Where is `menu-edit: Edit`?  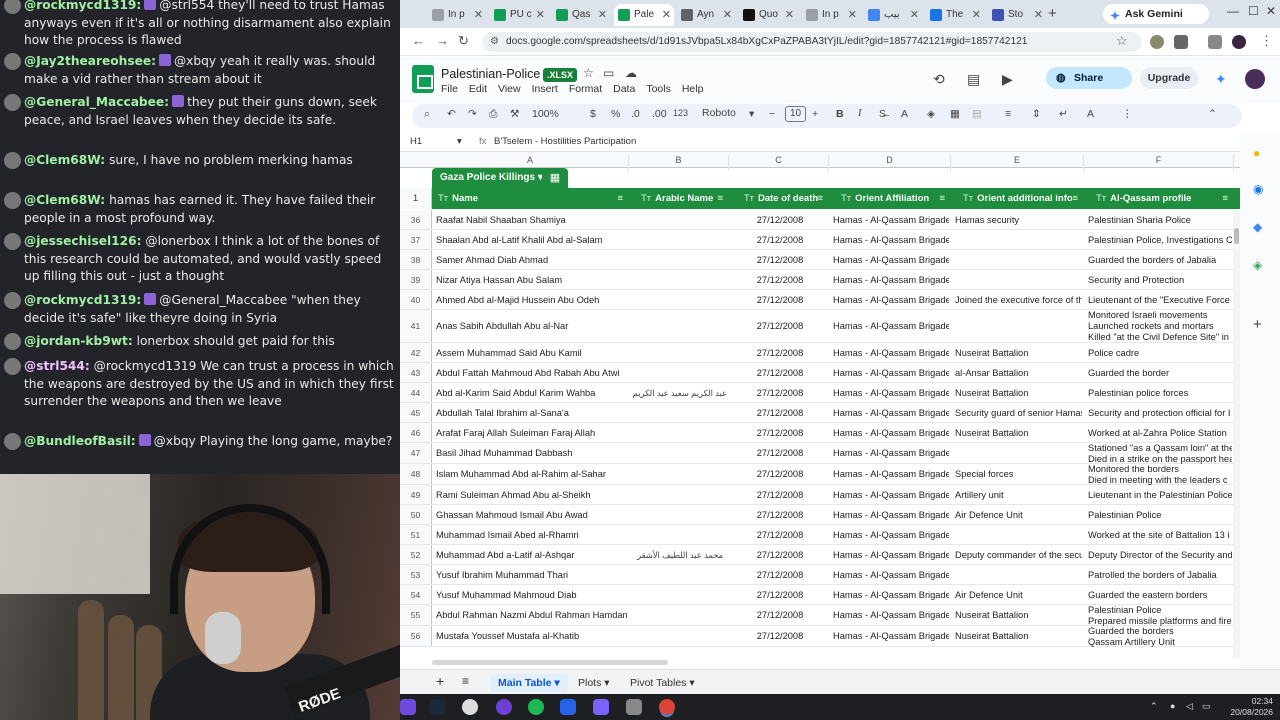 menu-edit: Edit is located at coordinates (478, 89).